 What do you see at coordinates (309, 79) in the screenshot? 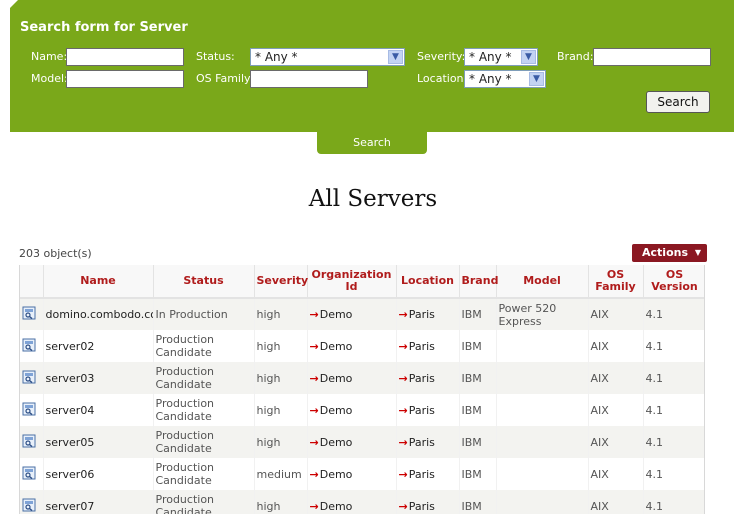
I see `os-family-input` at bounding box center [309, 79].